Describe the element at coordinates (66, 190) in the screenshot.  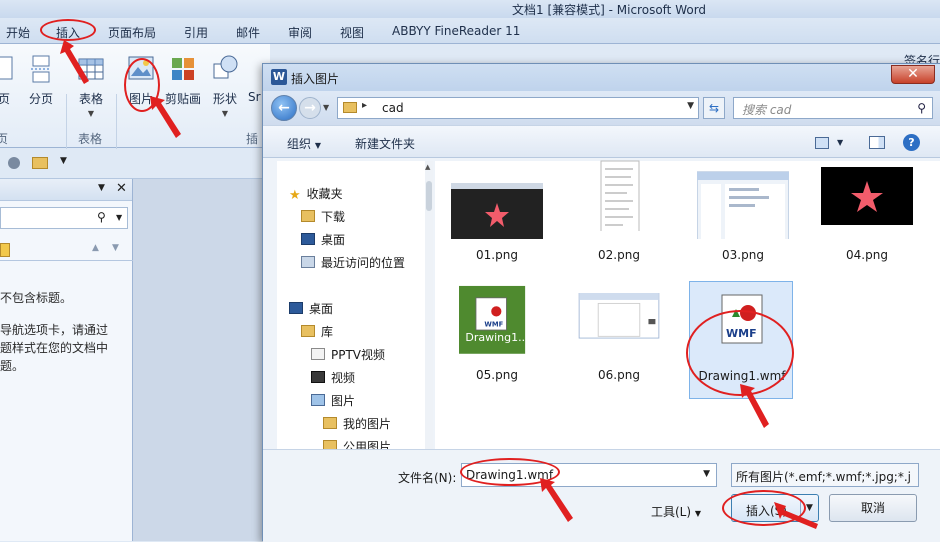
I see `nav-pane-header: ▼ ✕` at that location.